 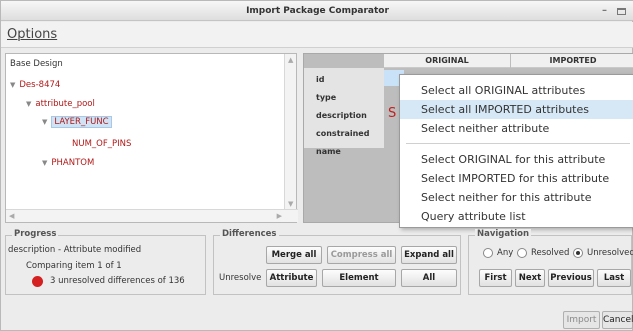 I want to click on attr-row-id: id, so click(x=320, y=79).